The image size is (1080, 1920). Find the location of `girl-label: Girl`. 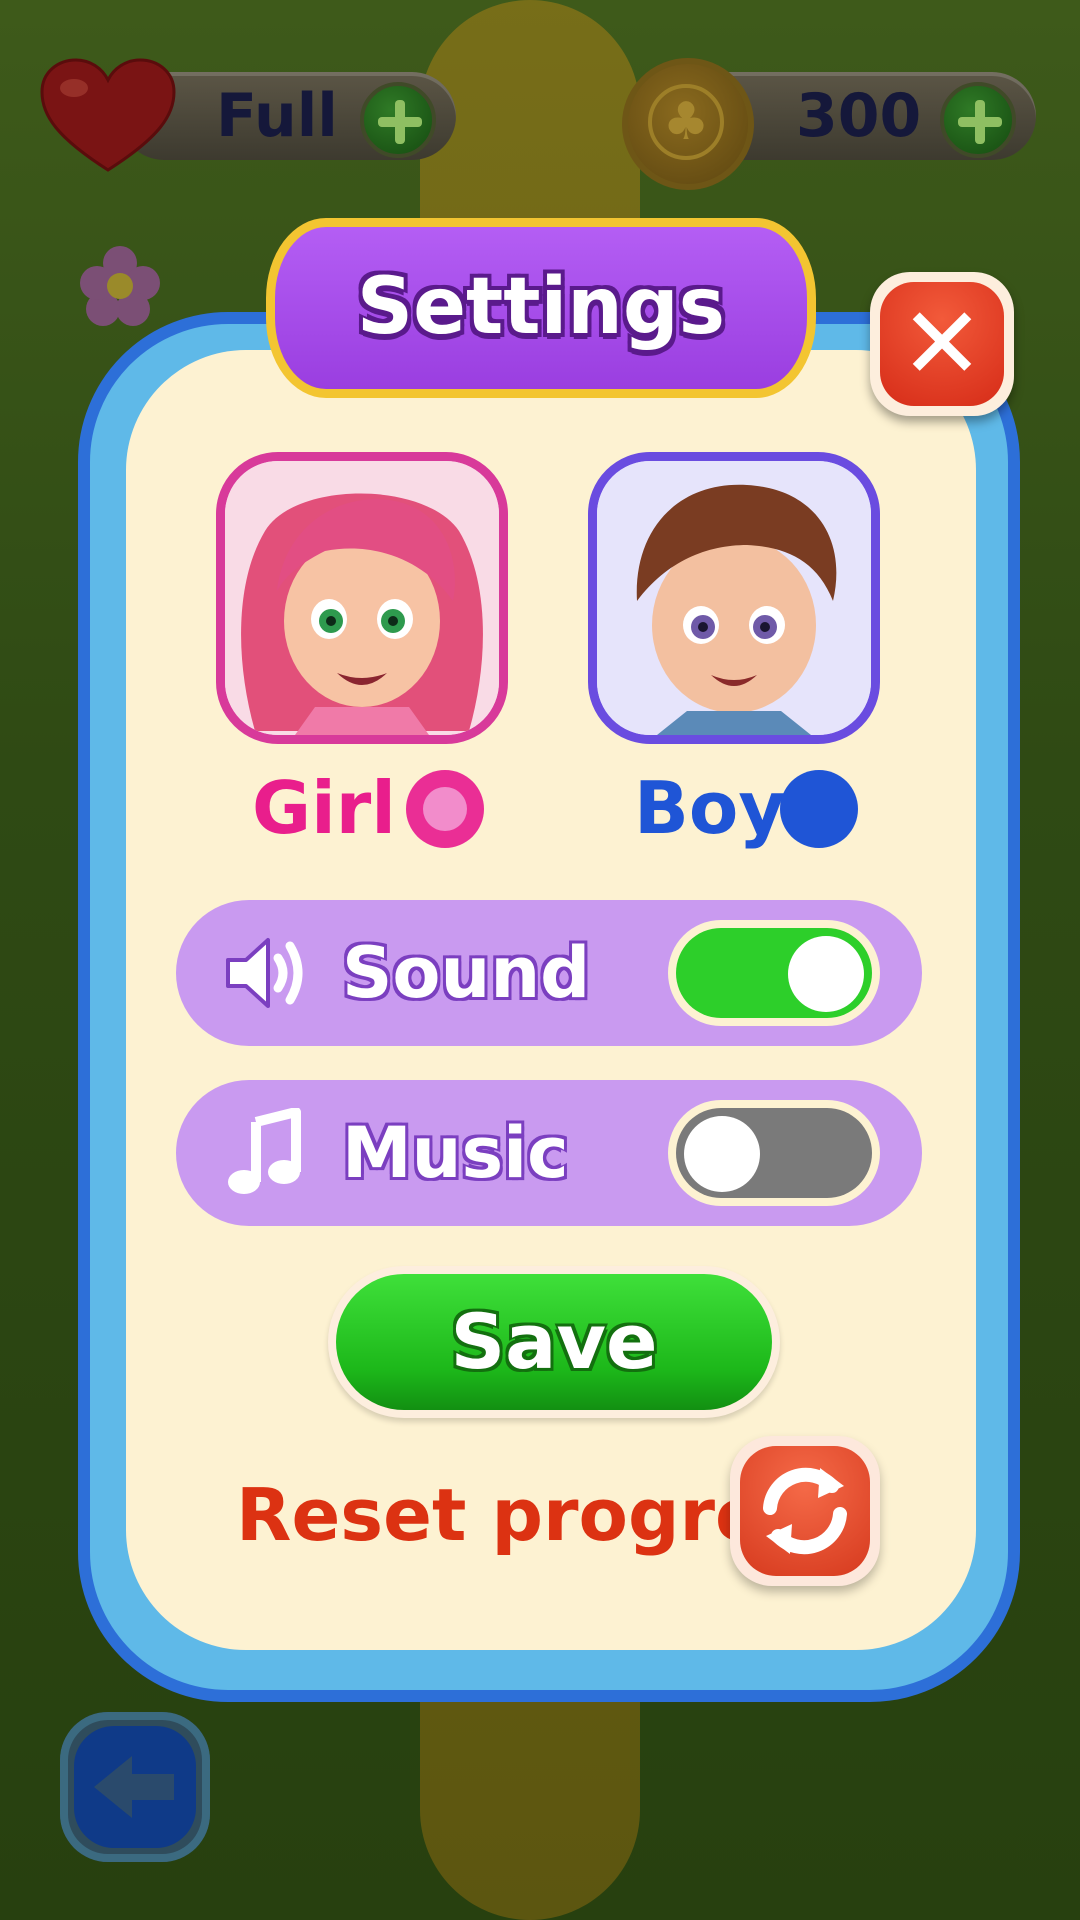

girl-label: Girl is located at coordinates (324, 808).